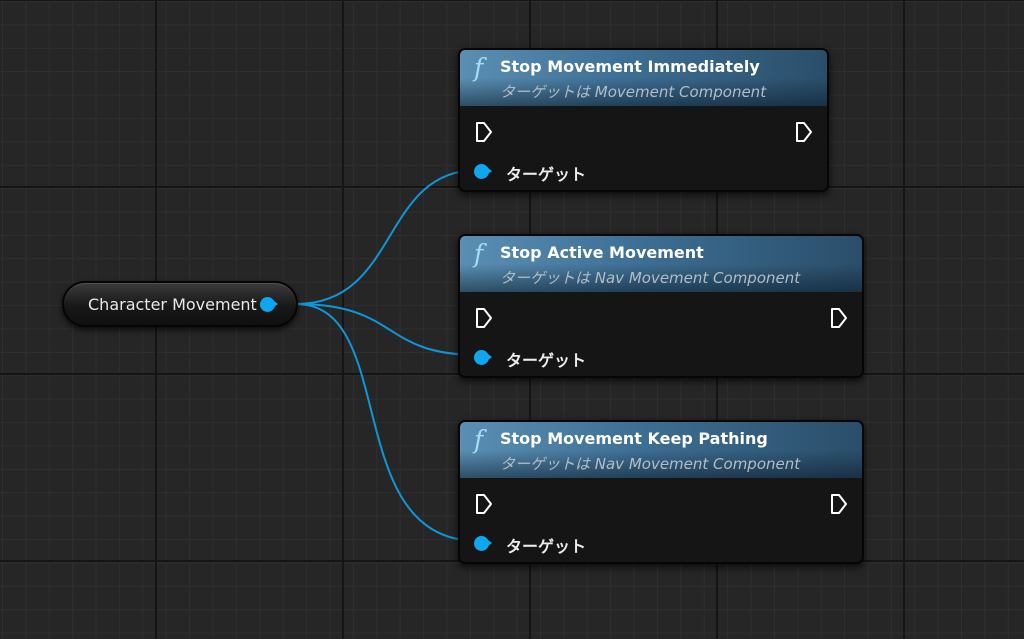  I want to click on node-subtitle: ターゲットは Movement Component, so click(633, 92).